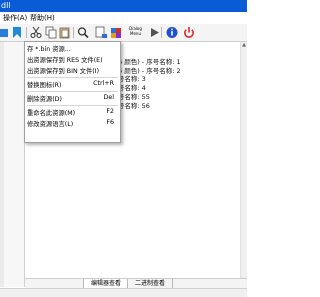  I want to click on menu-export-res: 出资源保存到 RES 文件(E), so click(72, 59).